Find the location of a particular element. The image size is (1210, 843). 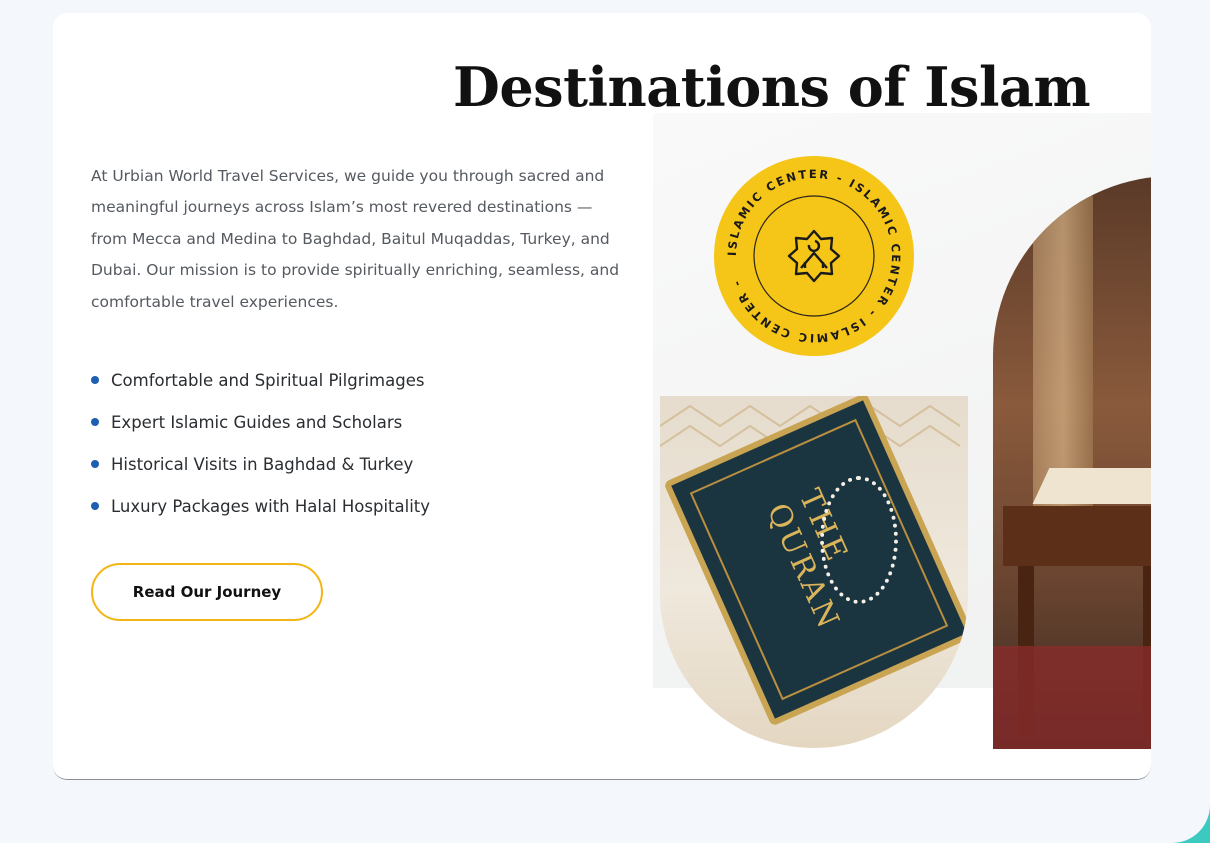

feature-item: Historical Visits in Baghdad & Turkey is located at coordinates (260, 464).